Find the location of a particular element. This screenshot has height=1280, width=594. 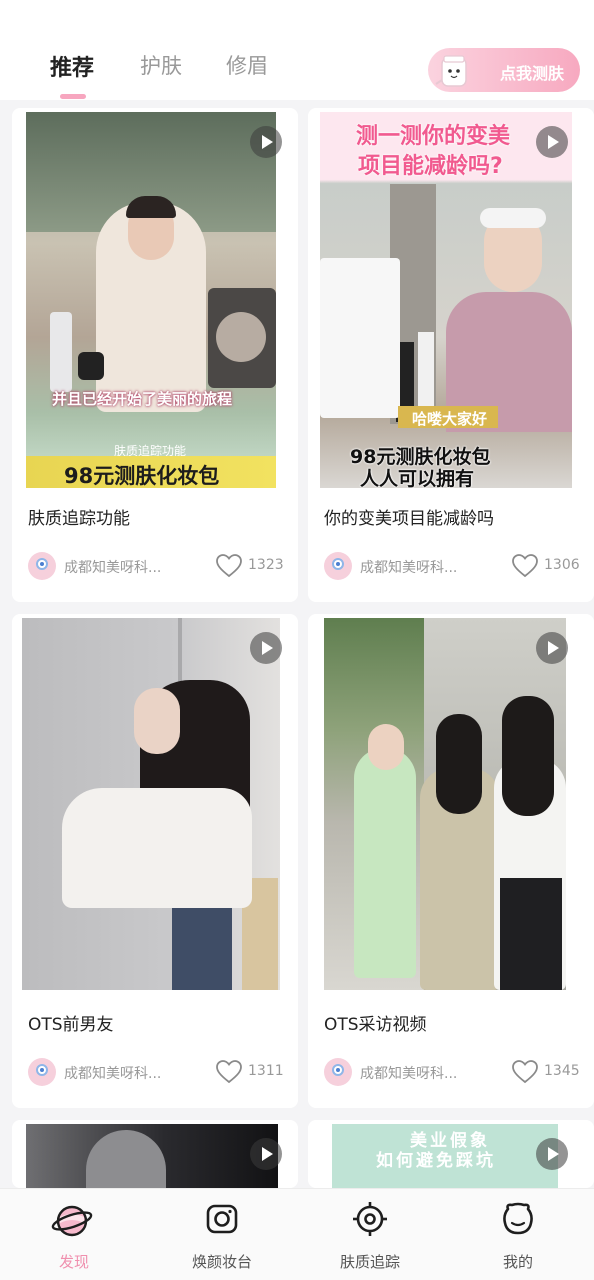

overlay-caption: 并且已经开始了美丽的旅程 is located at coordinates (142, 399).